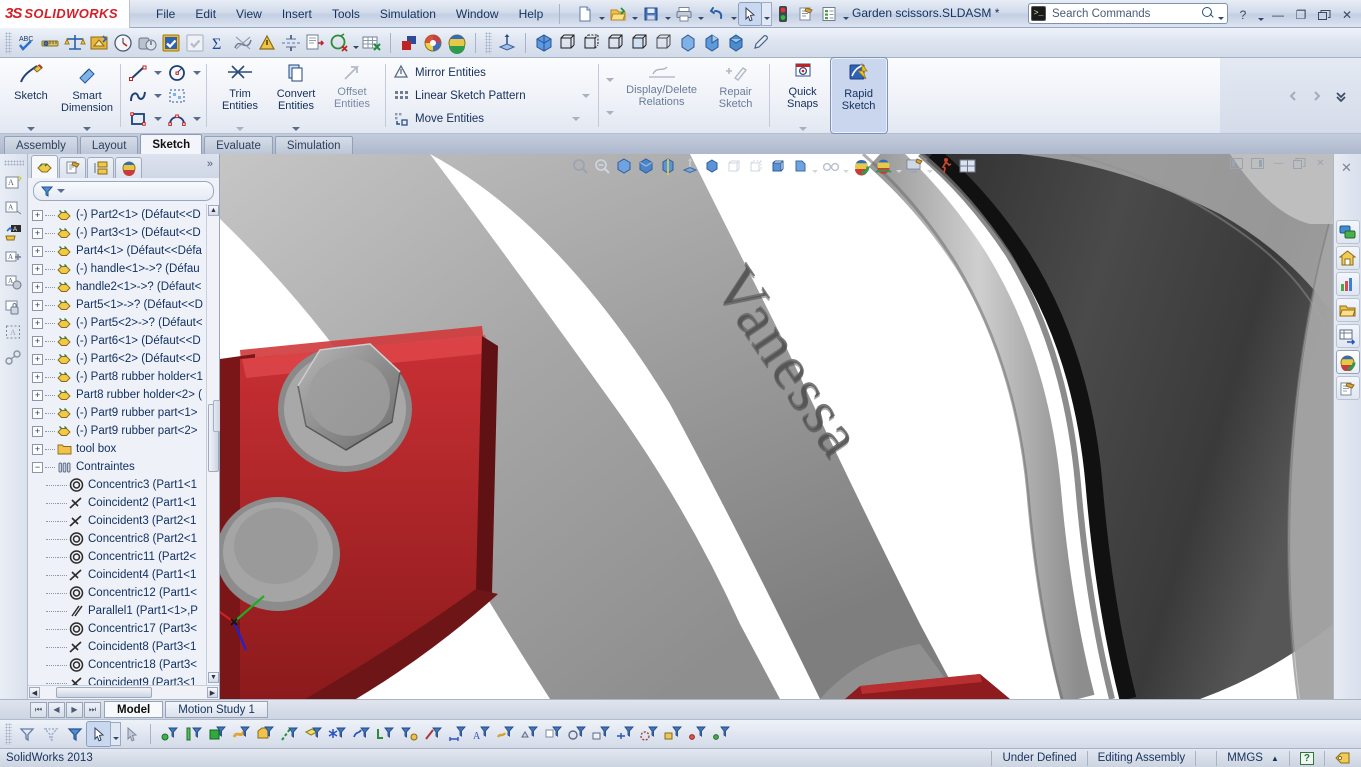 This screenshot has height=767, width=1361. Describe the element at coordinates (662, 95) in the screenshot. I see `ribbon-button-display-delete-relations: Display/Delete Relations` at that location.